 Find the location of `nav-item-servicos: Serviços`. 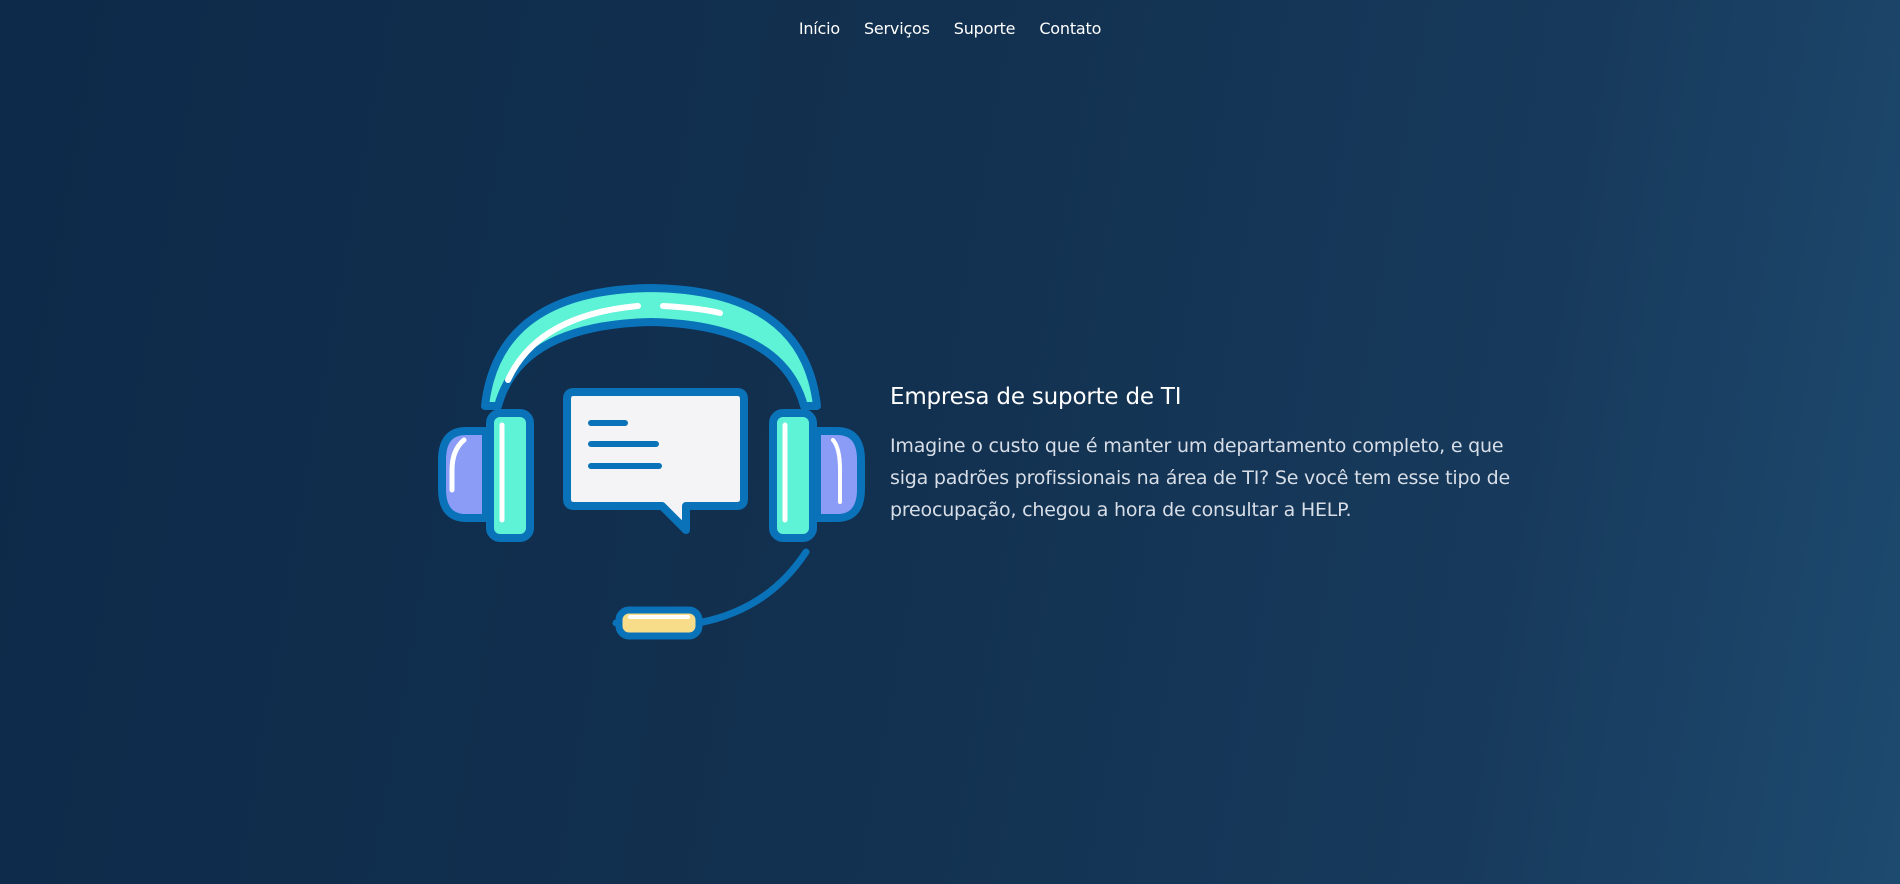

nav-item-servicos: Serviços is located at coordinates (897, 28).